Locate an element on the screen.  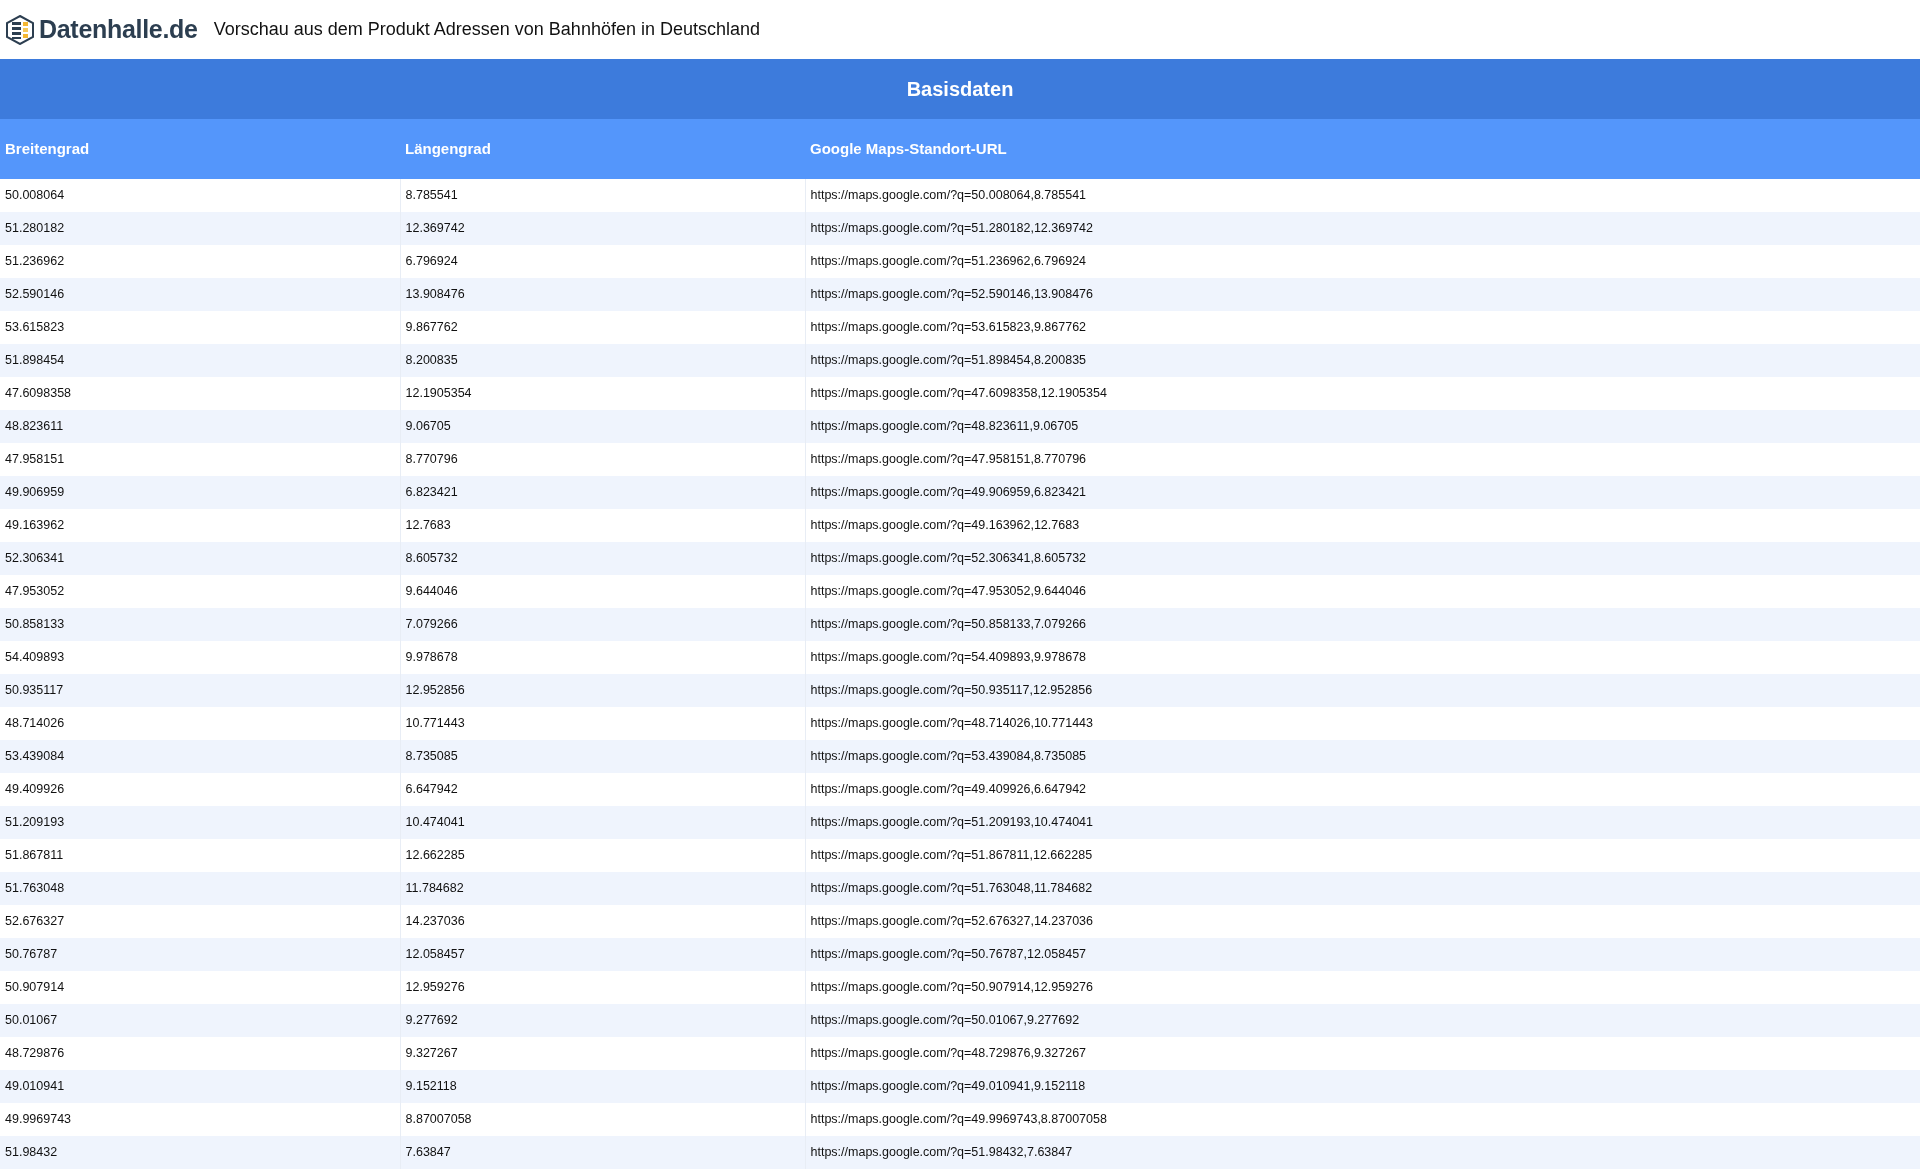
table-cell: 7.079266 is located at coordinates (602, 624).